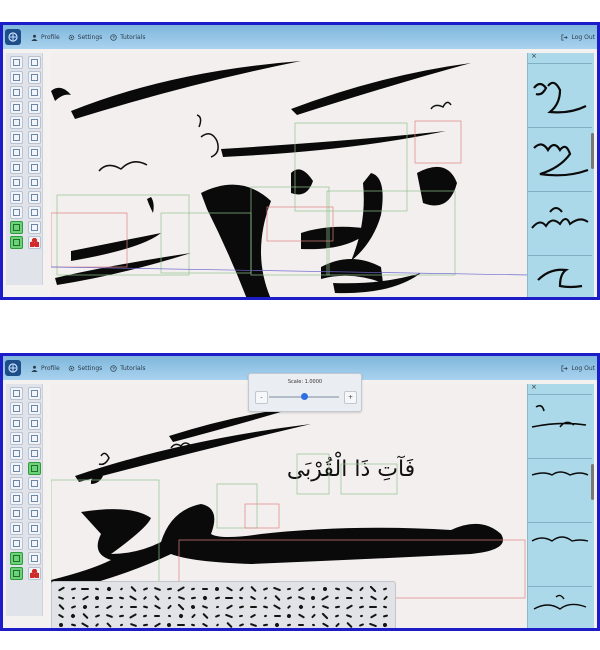 This screenshot has width=600, height=650. Describe the element at coordinates (13, 368) in the screenshot. I see `calligraphy-logo-icon` at that location.